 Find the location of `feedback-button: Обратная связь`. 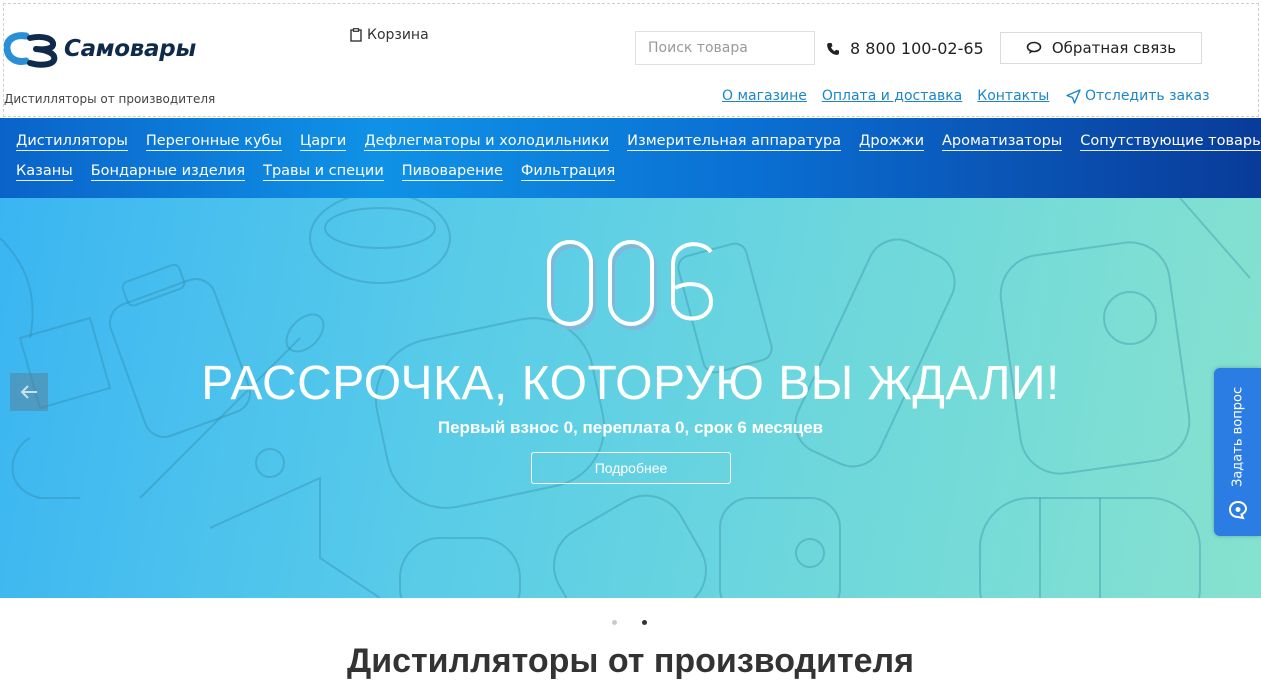

feedback-button: Обратная связь is located at coordinates (1101, 48).